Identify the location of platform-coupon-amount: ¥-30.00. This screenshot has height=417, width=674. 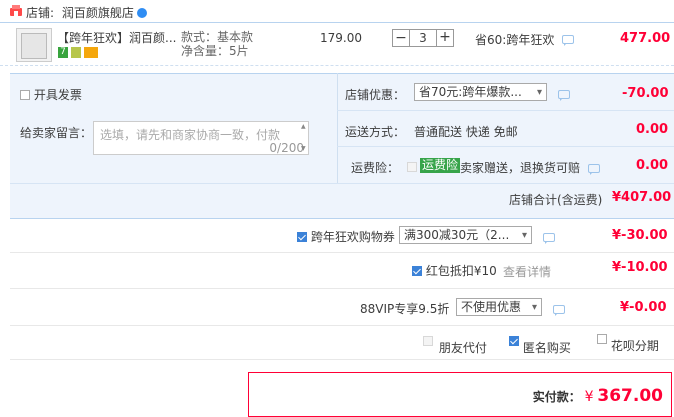
(640, 235).